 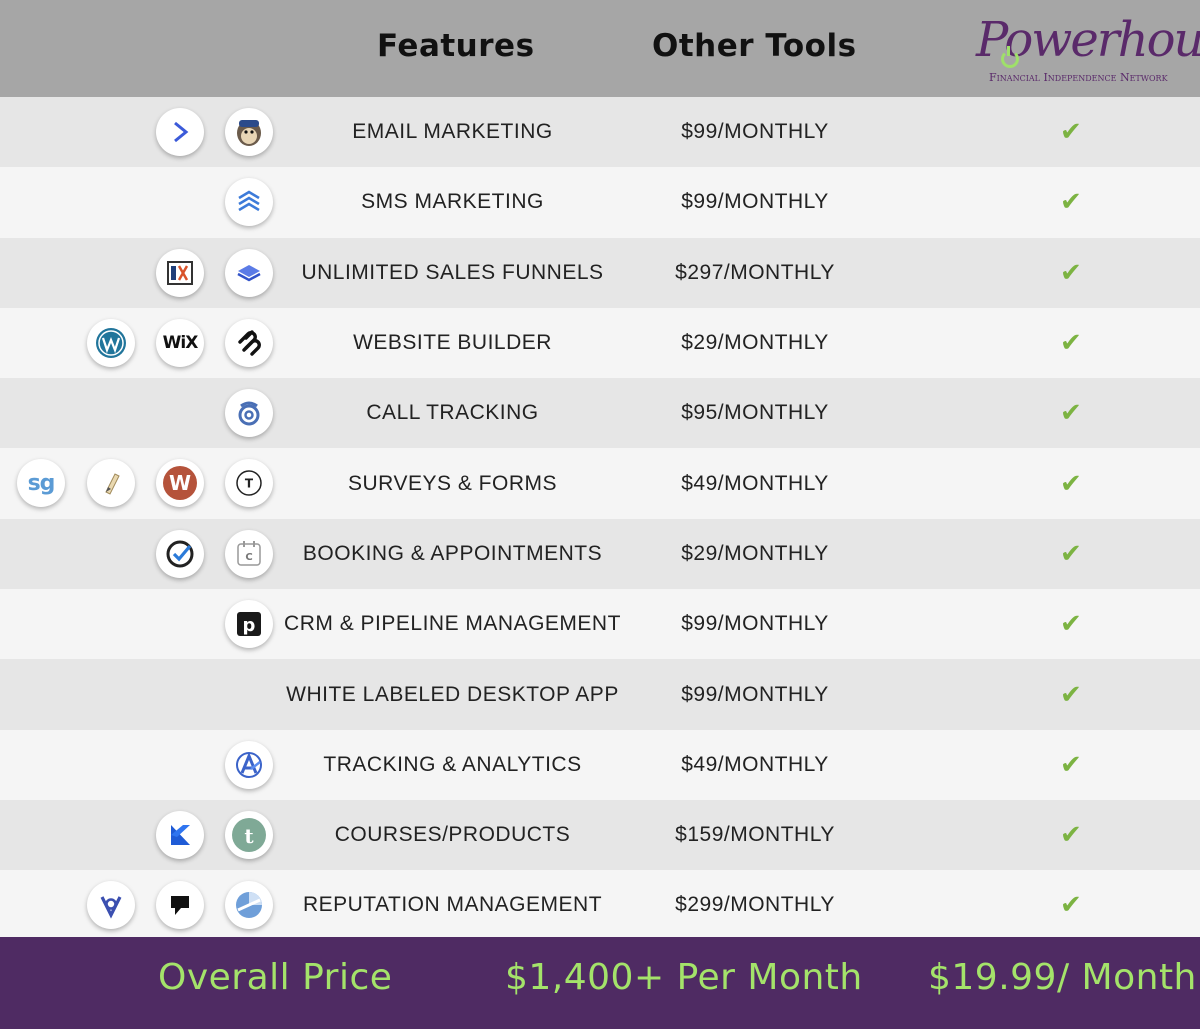 What do you see at coordinates (248, 557) in the screenshot?
I see `svg-text: C` at bounding box center [248, 557].